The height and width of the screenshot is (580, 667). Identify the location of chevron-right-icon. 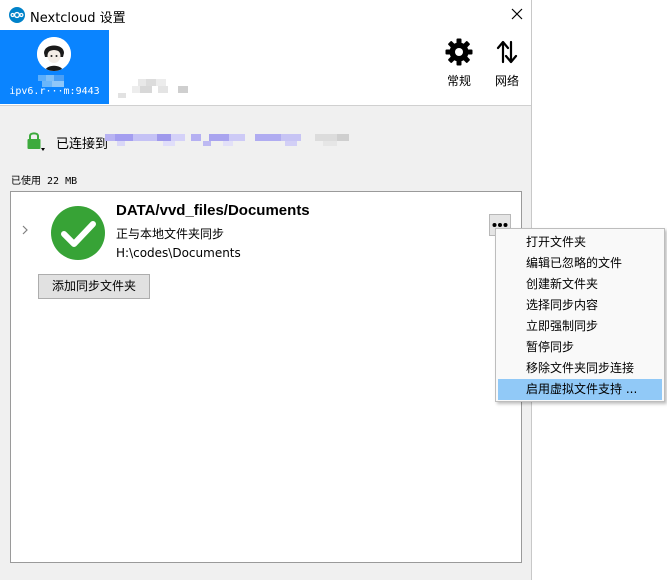
(25, 230).